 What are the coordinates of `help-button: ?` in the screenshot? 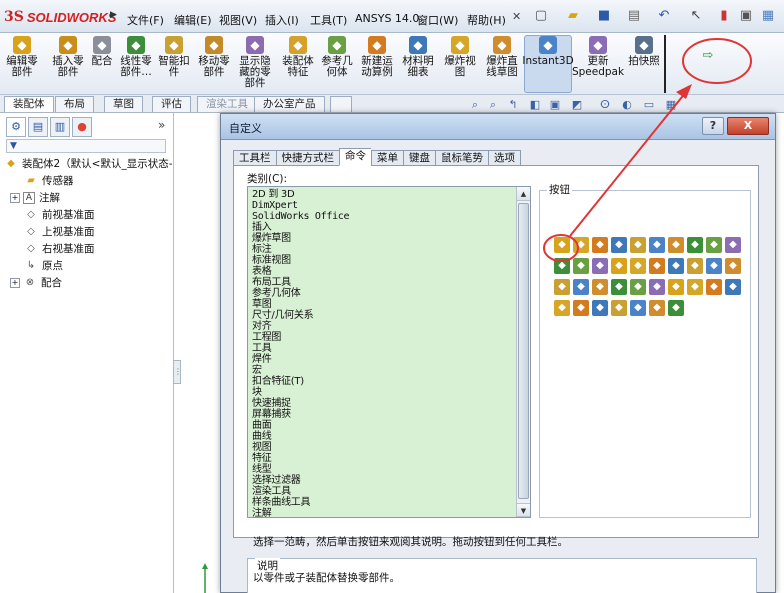 It's located at (713, 126).